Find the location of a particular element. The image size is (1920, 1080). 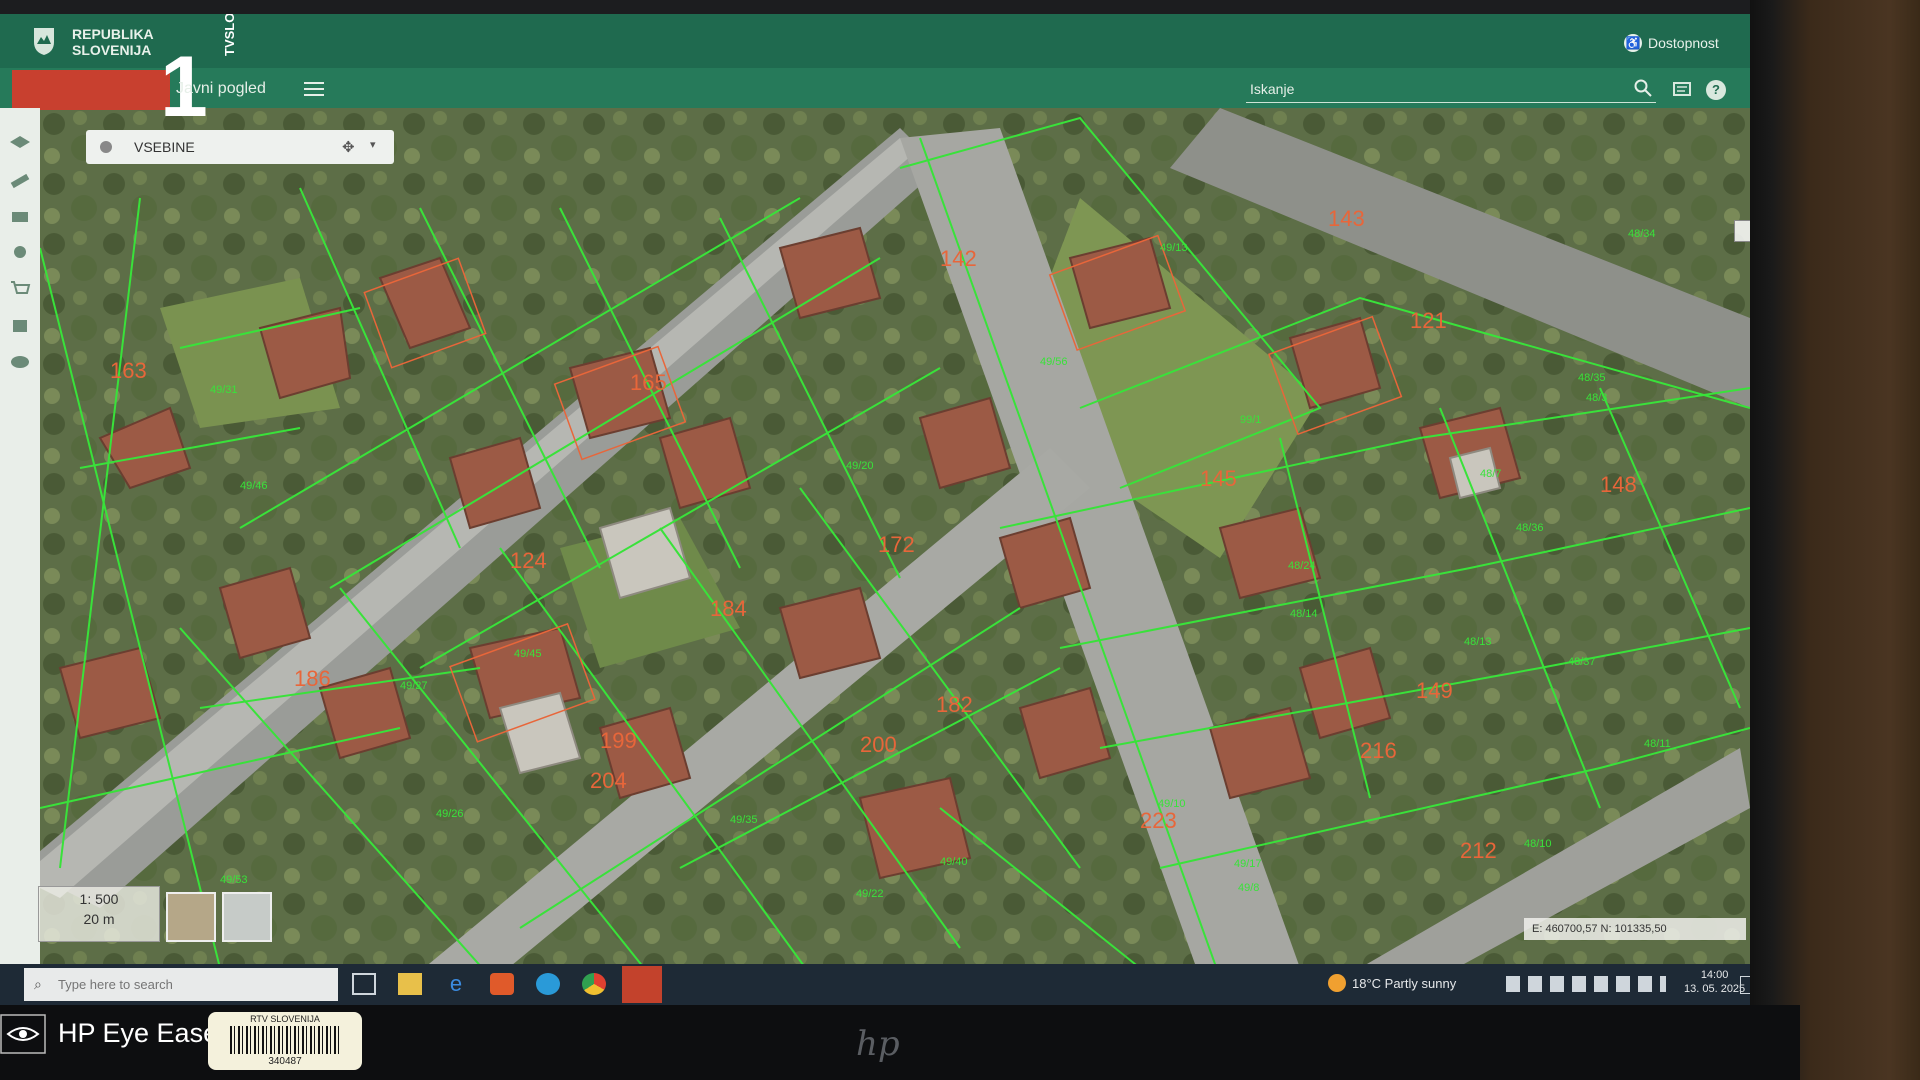

building-number: 163 is located at coordinates (128, 370).